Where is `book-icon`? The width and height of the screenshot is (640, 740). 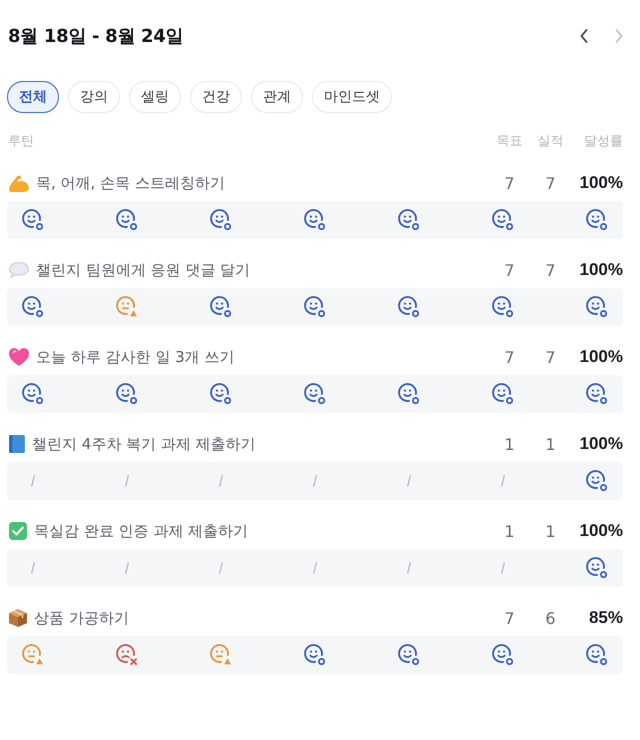
book-icon is located at coordinates (17, 444).